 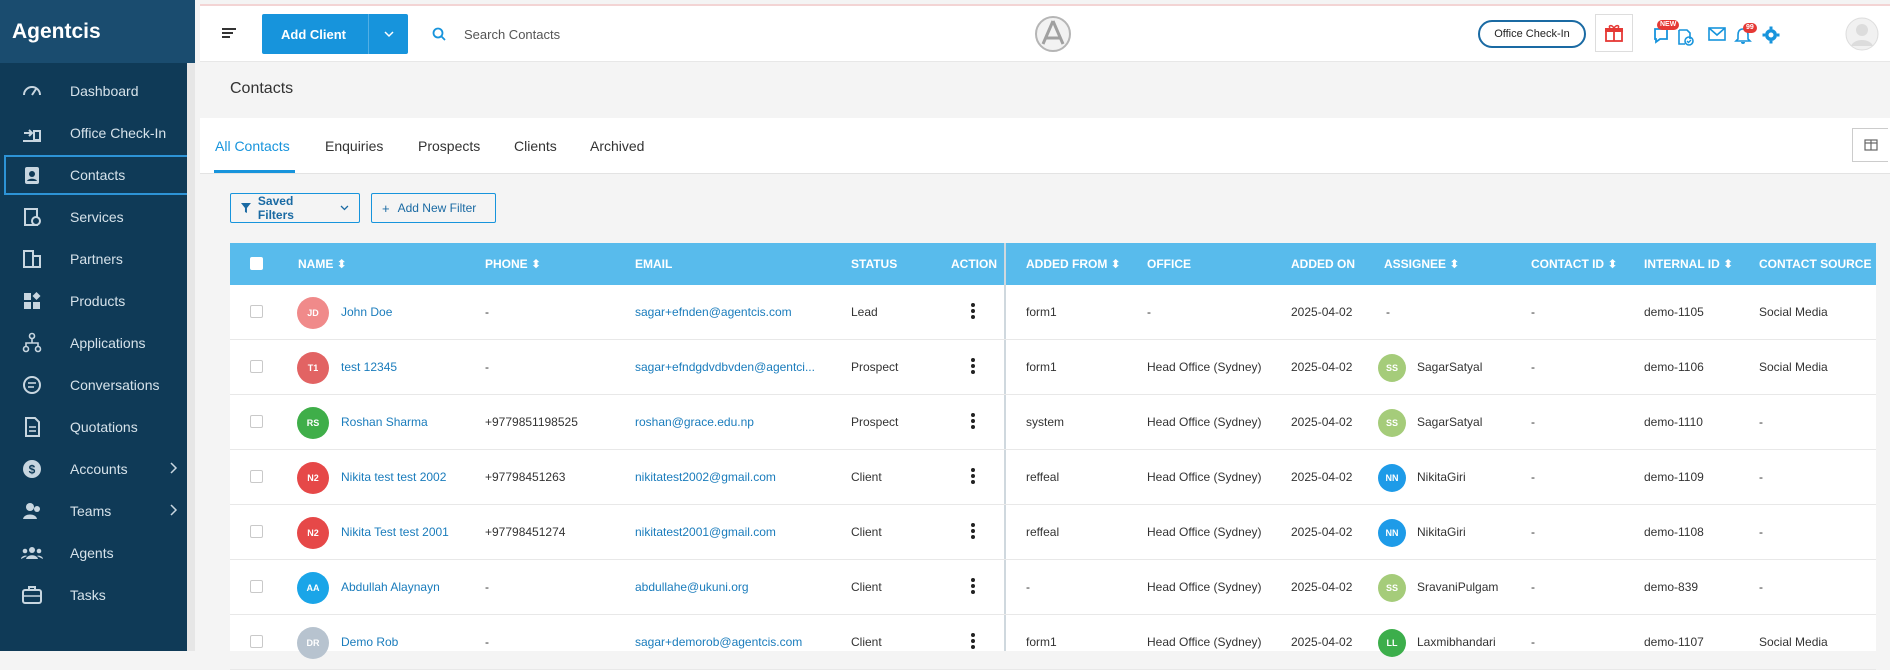 What do you see at coordinates (1745, 36) in the screenshot?
I see `notification-bell-icon: 99` at bounding box center [1745, 36].